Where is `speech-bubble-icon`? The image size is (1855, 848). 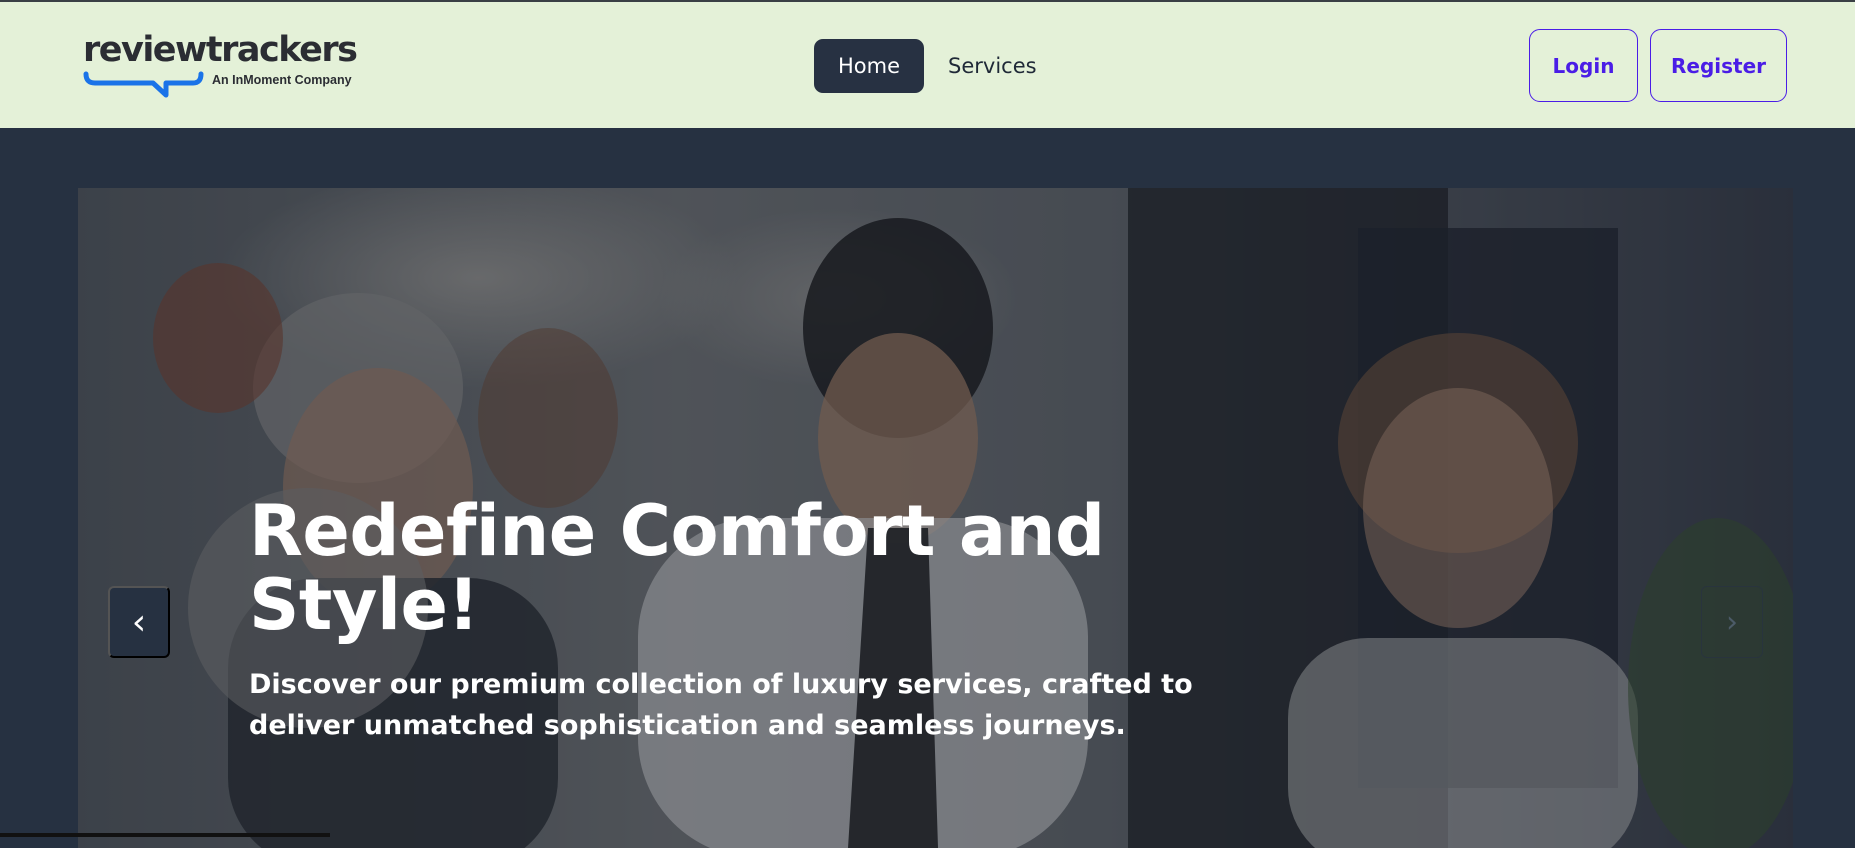 speech-bubble-icon is located at coordinates (143, 84).